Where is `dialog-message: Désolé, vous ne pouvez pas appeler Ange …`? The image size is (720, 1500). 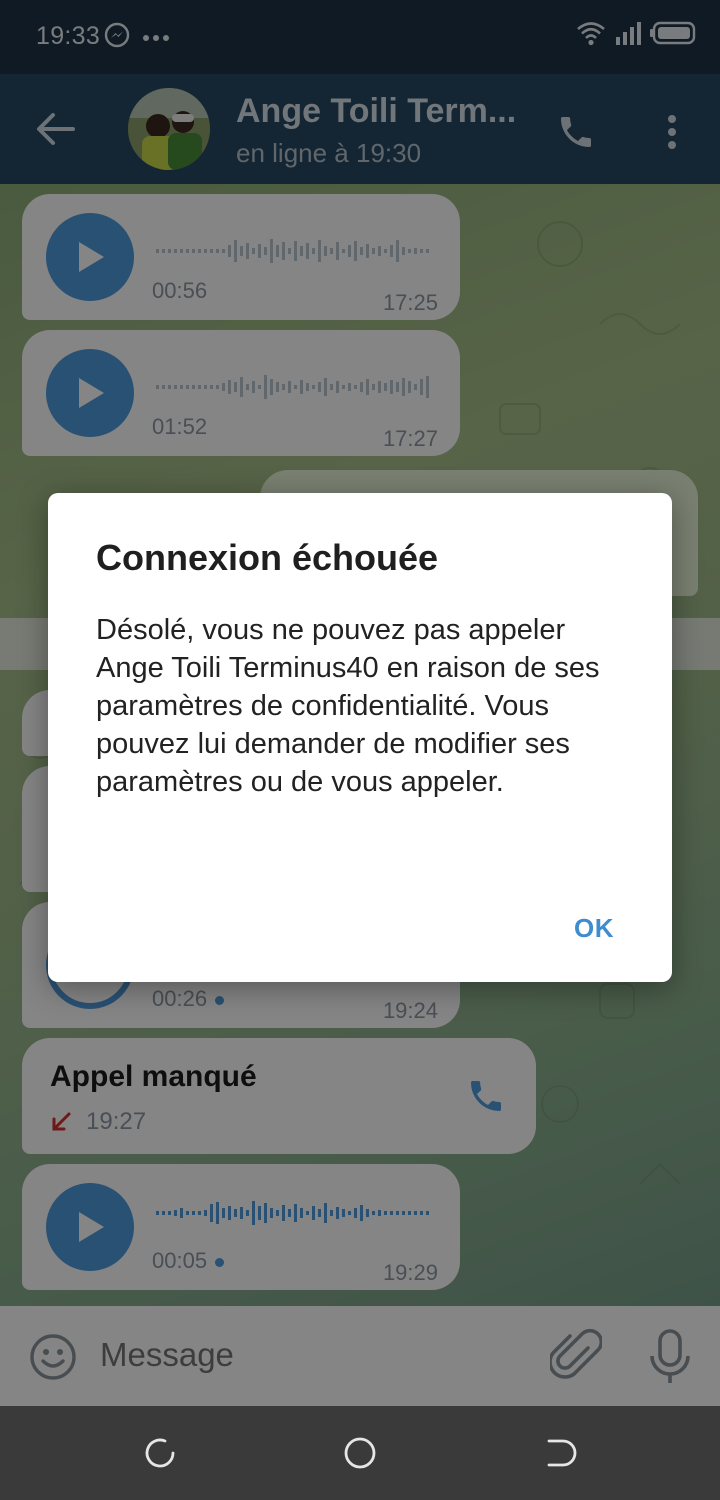
dialog-message: Désolé, vous ne pouvez pas appeler Ange … is located at coordinates (348, 706).